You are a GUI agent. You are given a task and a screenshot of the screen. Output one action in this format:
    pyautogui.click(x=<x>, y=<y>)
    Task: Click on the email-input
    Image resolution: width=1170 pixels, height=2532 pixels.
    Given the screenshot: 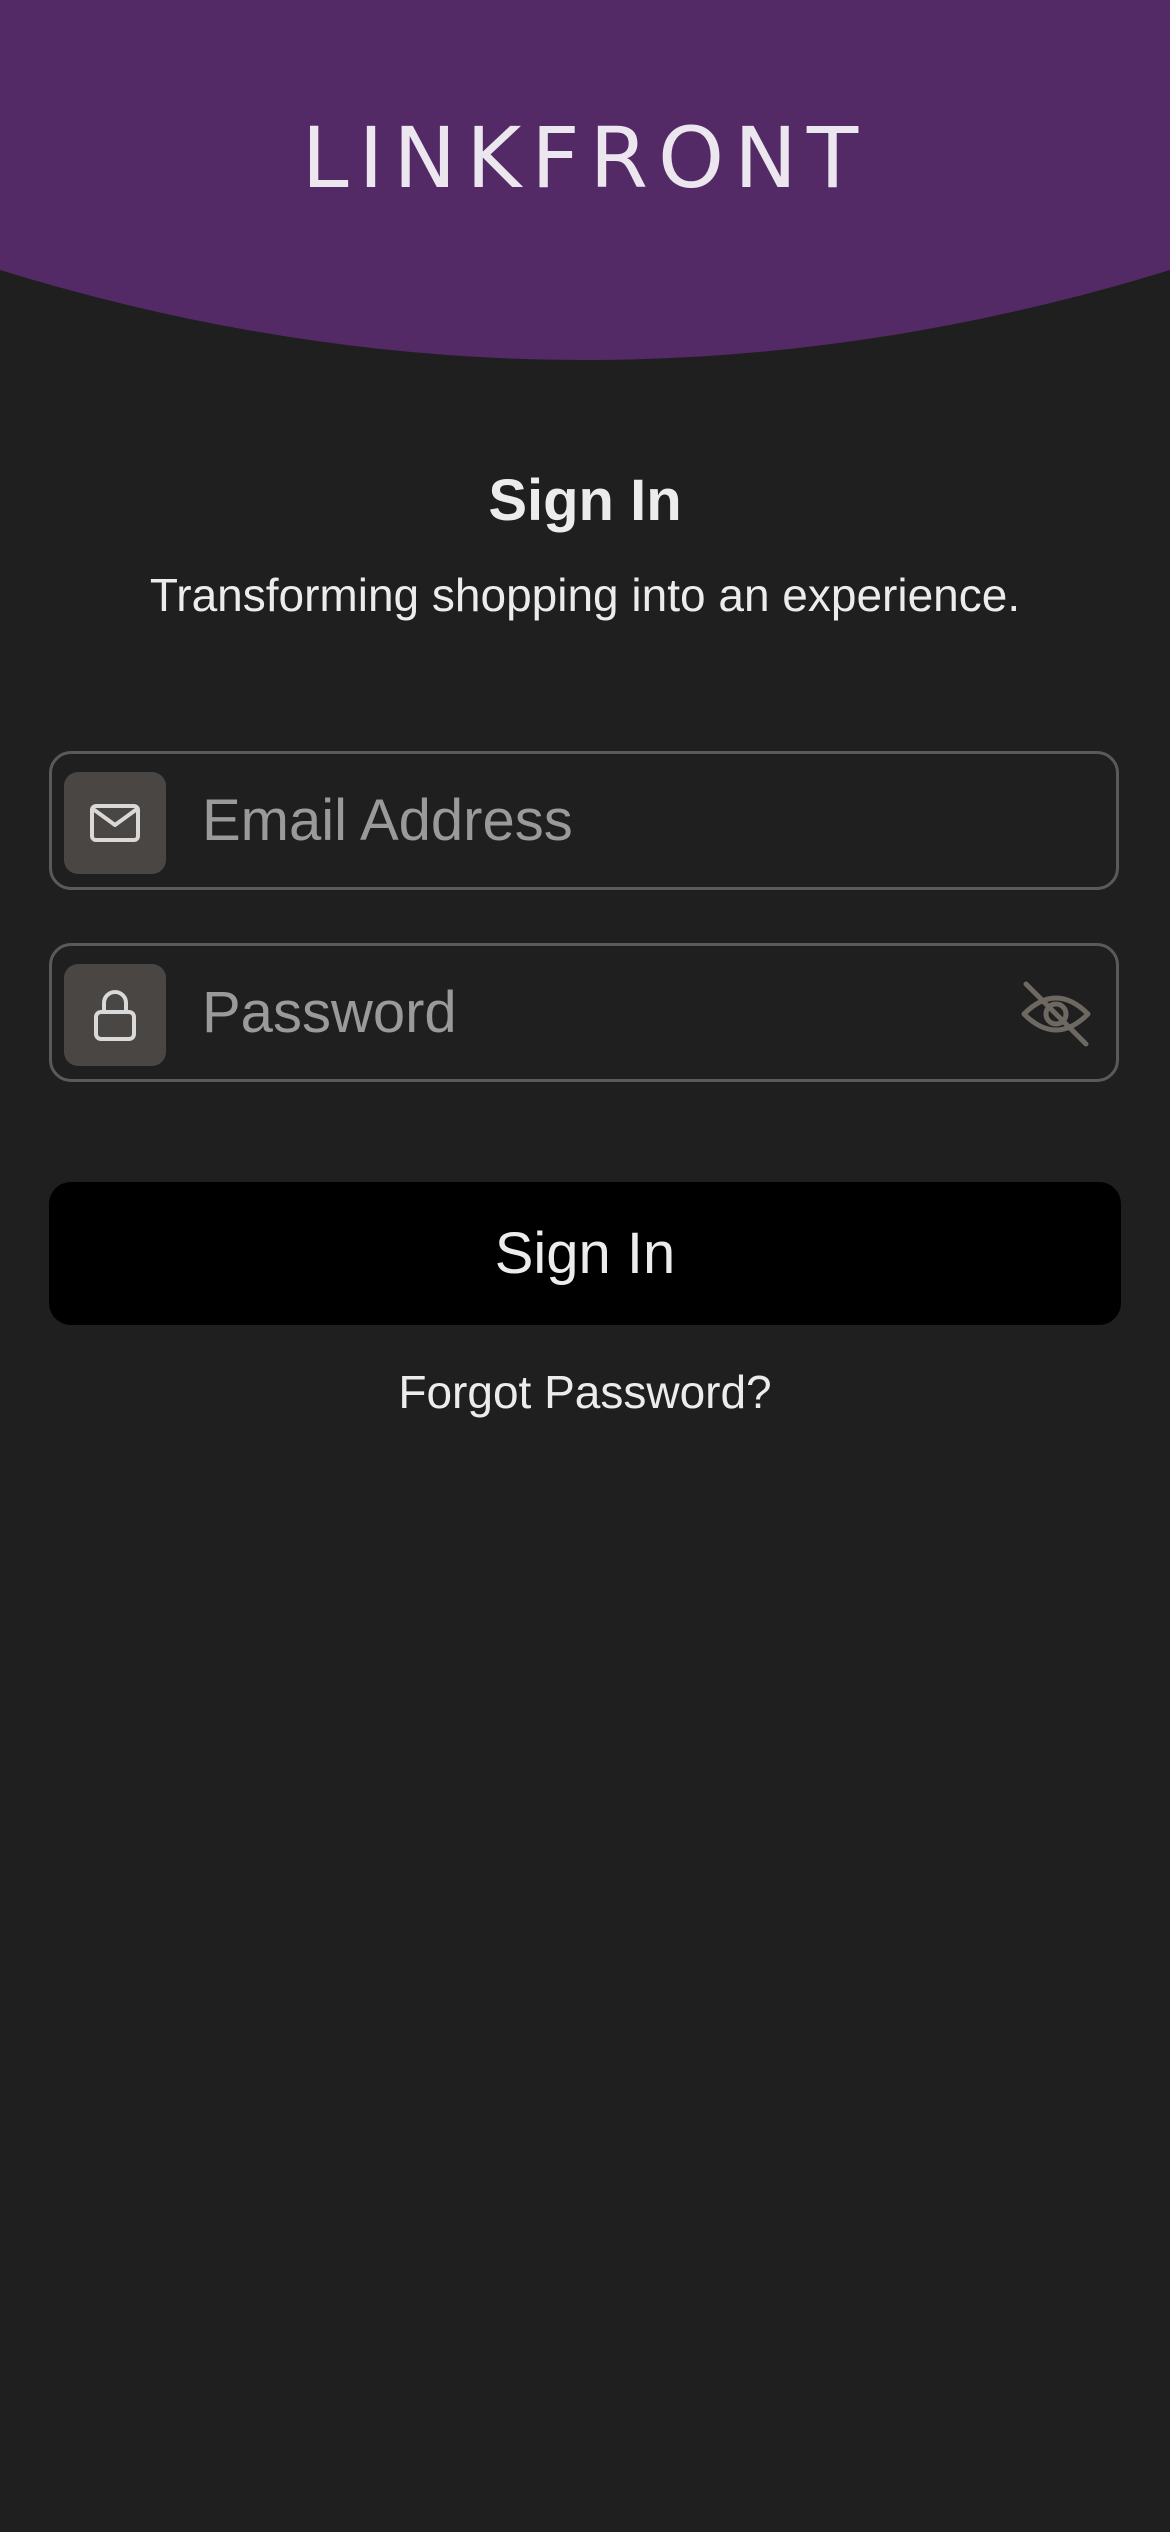 What is the action you would take?
    pyautogui.click(x=612, y=820)
    